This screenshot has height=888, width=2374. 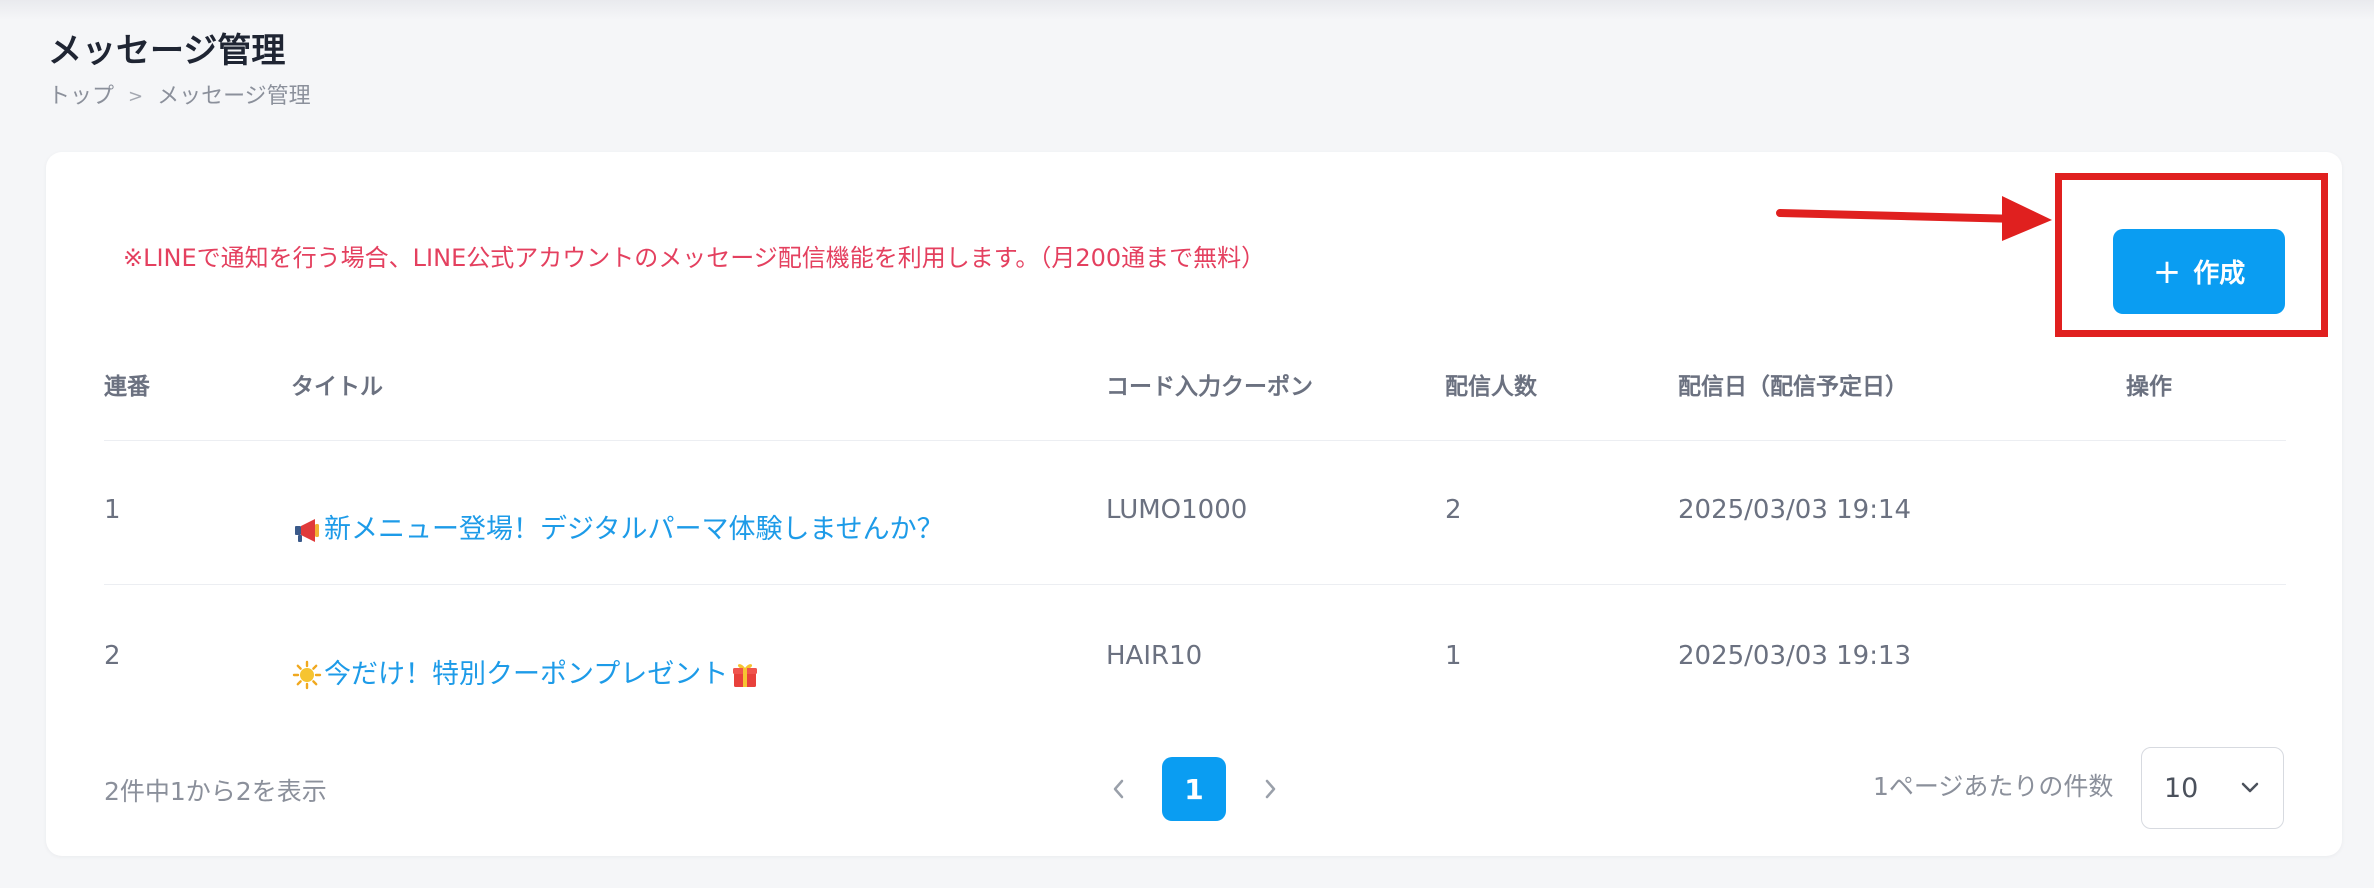 I want to click on annotation-arrow, so click(x=1914, y=218).